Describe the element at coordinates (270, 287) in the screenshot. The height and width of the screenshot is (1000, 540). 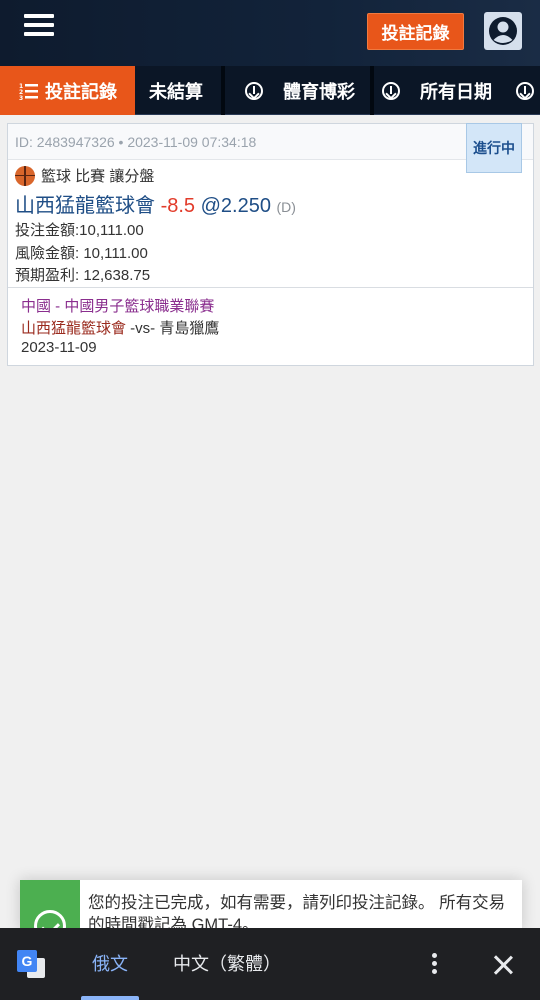
I see `card-divider` at that location.